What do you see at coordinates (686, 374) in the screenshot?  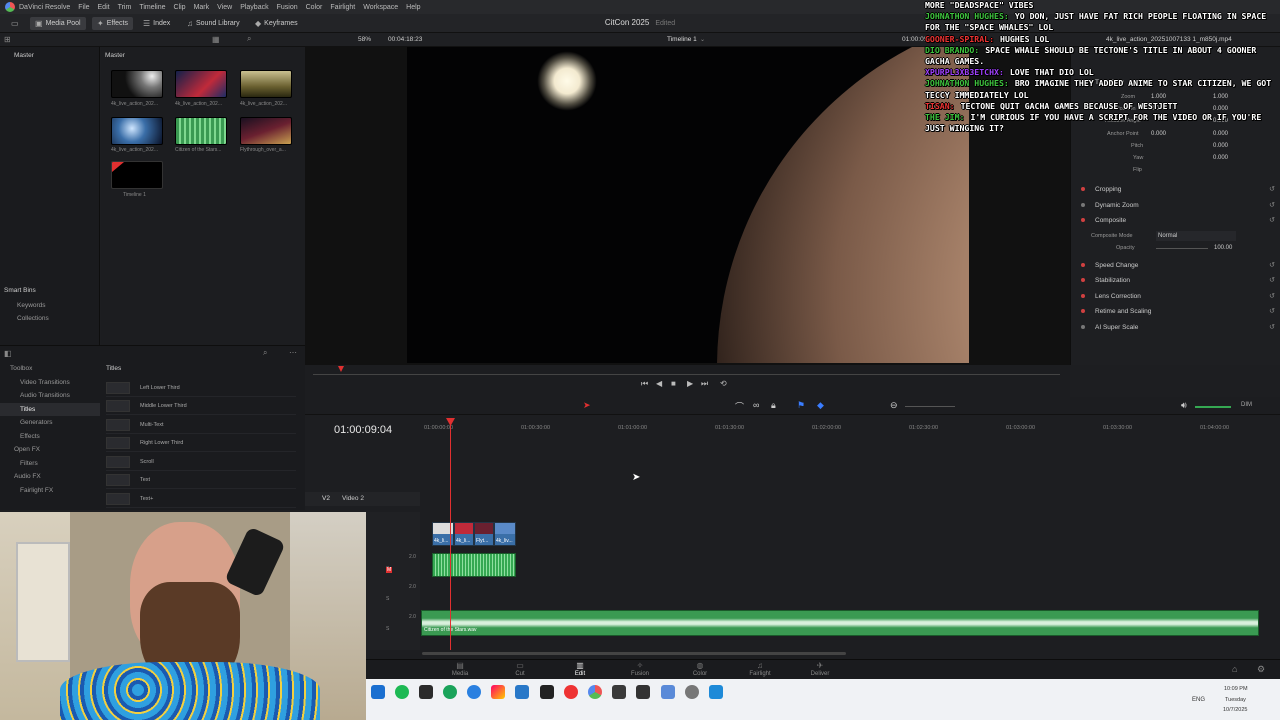 I see `viewer-scrubber` at bounding box center [686, 374].